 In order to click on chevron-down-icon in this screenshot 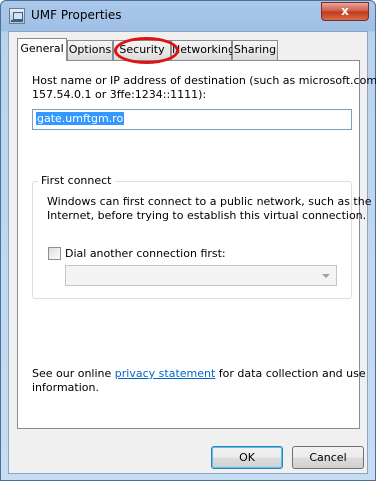, I will do `click(326, 276)`.